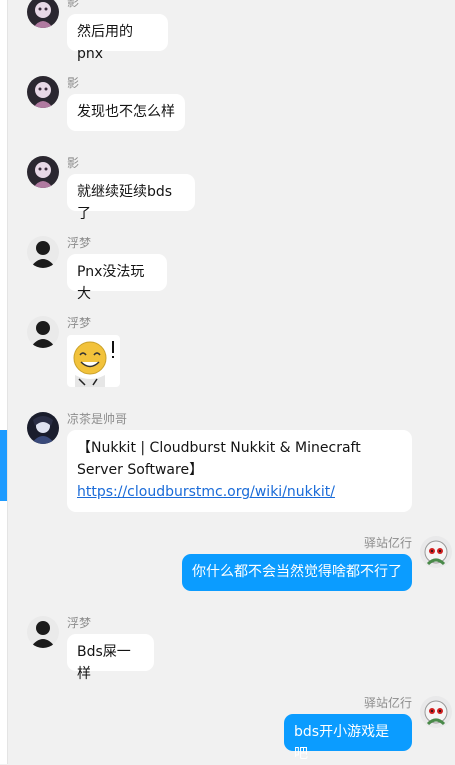 The height and width of the screenshot is (765, 455). What do you see at coordinates (206, 492) in the screenshot?
I see `message-link: https://cloudburstmc.org/wiki/nukkit/` at bounding box center [206, 492].